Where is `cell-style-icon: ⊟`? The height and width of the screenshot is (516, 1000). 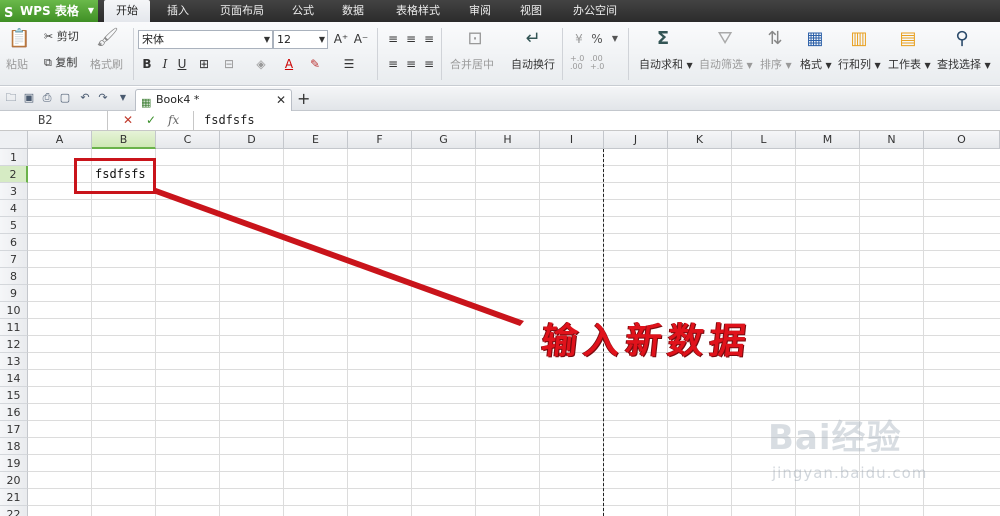 cell-style-icon: ⊟ is located at coordinates (229, 64).